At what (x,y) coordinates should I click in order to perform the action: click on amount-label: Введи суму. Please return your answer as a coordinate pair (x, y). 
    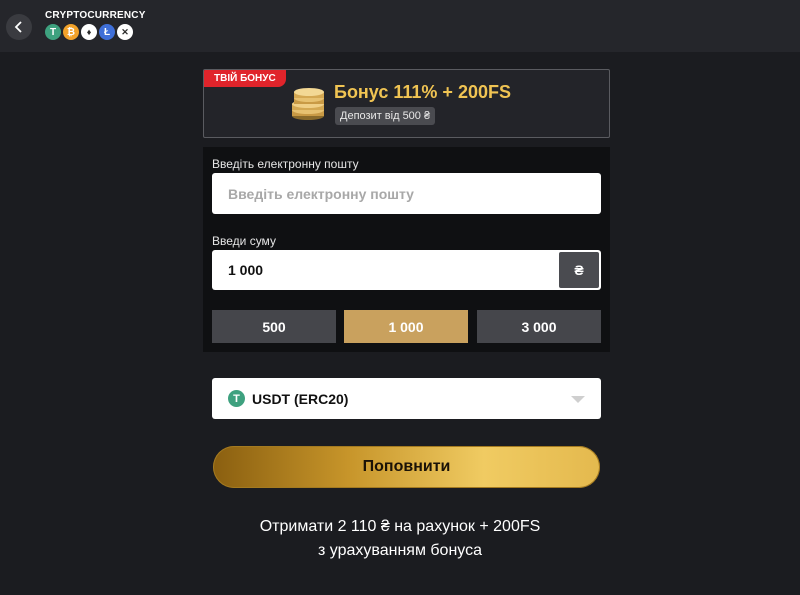
    Looking at the image, I should click on (244, 241).